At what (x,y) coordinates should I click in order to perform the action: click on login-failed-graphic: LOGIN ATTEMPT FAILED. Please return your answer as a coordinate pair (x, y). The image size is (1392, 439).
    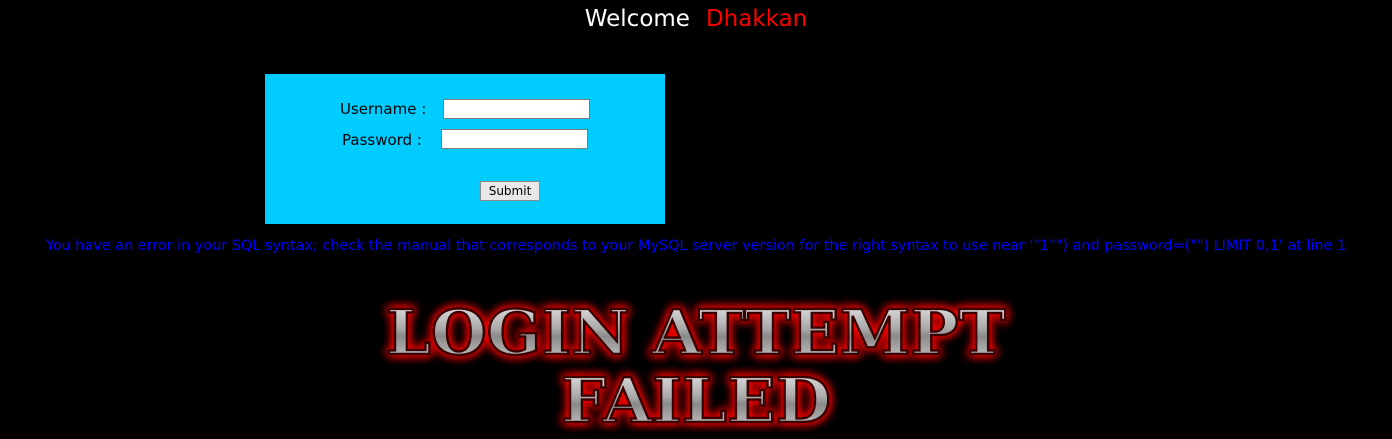
    Looking at the image, I should click on (696, 367).